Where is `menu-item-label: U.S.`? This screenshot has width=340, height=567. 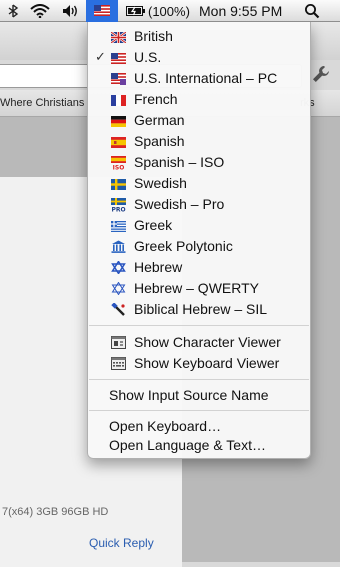
menu-item-label: U.S. is located at coordinates (148, 57).